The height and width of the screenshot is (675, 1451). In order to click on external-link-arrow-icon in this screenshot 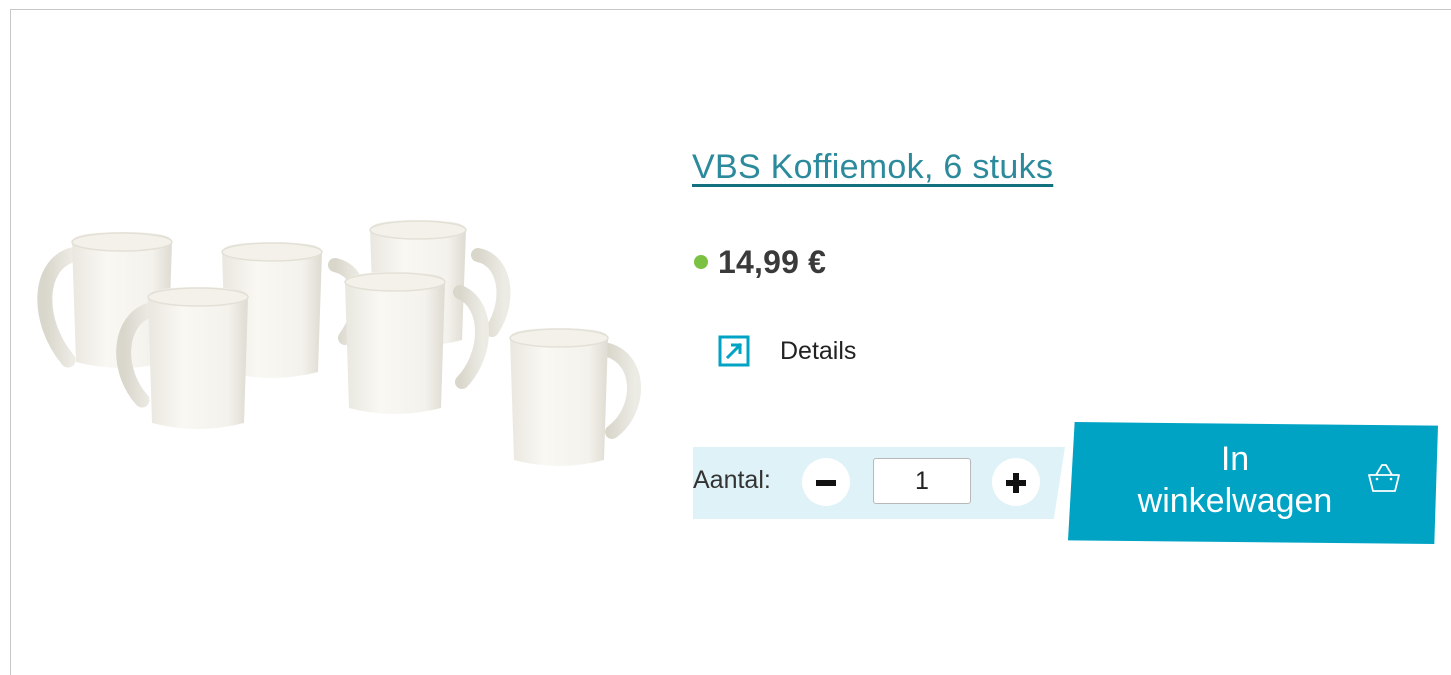, I will do `click(734, 351)`.